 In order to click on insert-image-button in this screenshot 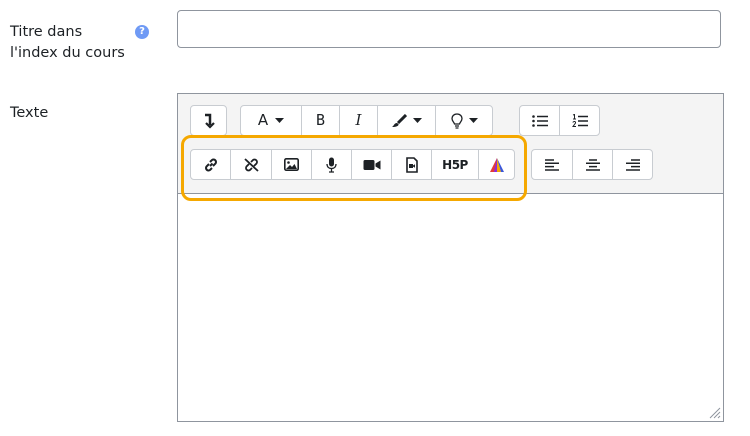, I will do `click(291, 164)`.